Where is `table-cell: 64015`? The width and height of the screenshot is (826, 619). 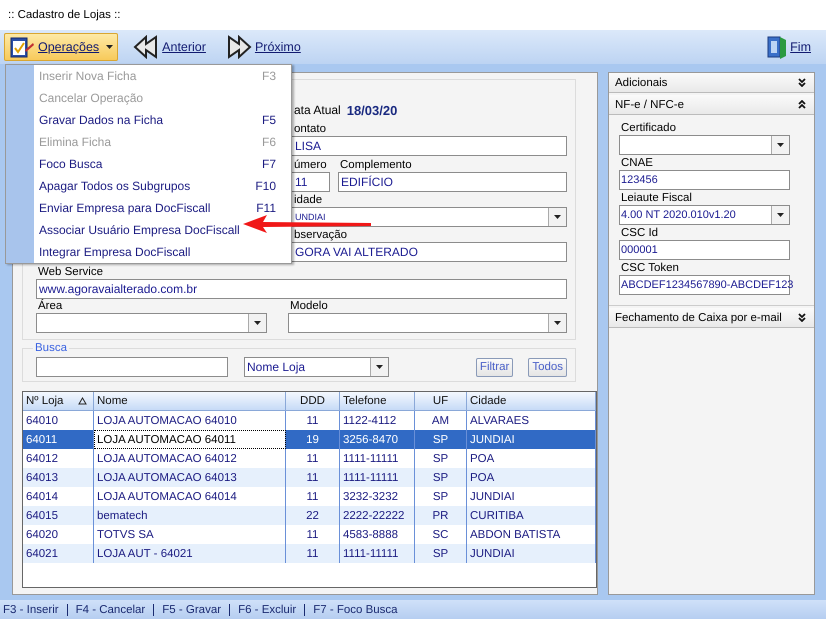
table-cell: 64015 is located at coordinates (58, 516).